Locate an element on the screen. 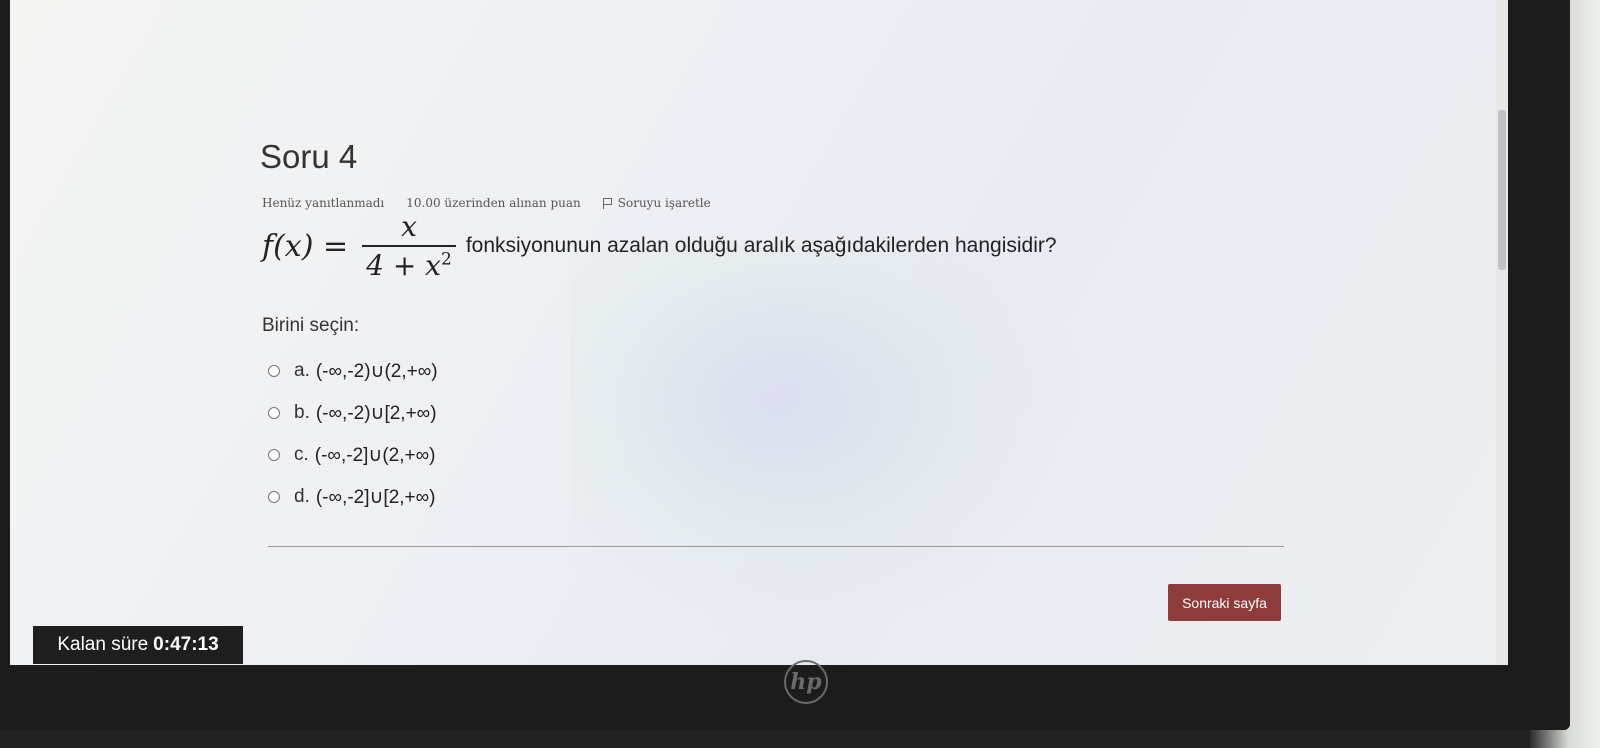 The image size is (1600, 748). question-points: 10.00 üzerinden alınan puan is located at coordinates (493, 203).